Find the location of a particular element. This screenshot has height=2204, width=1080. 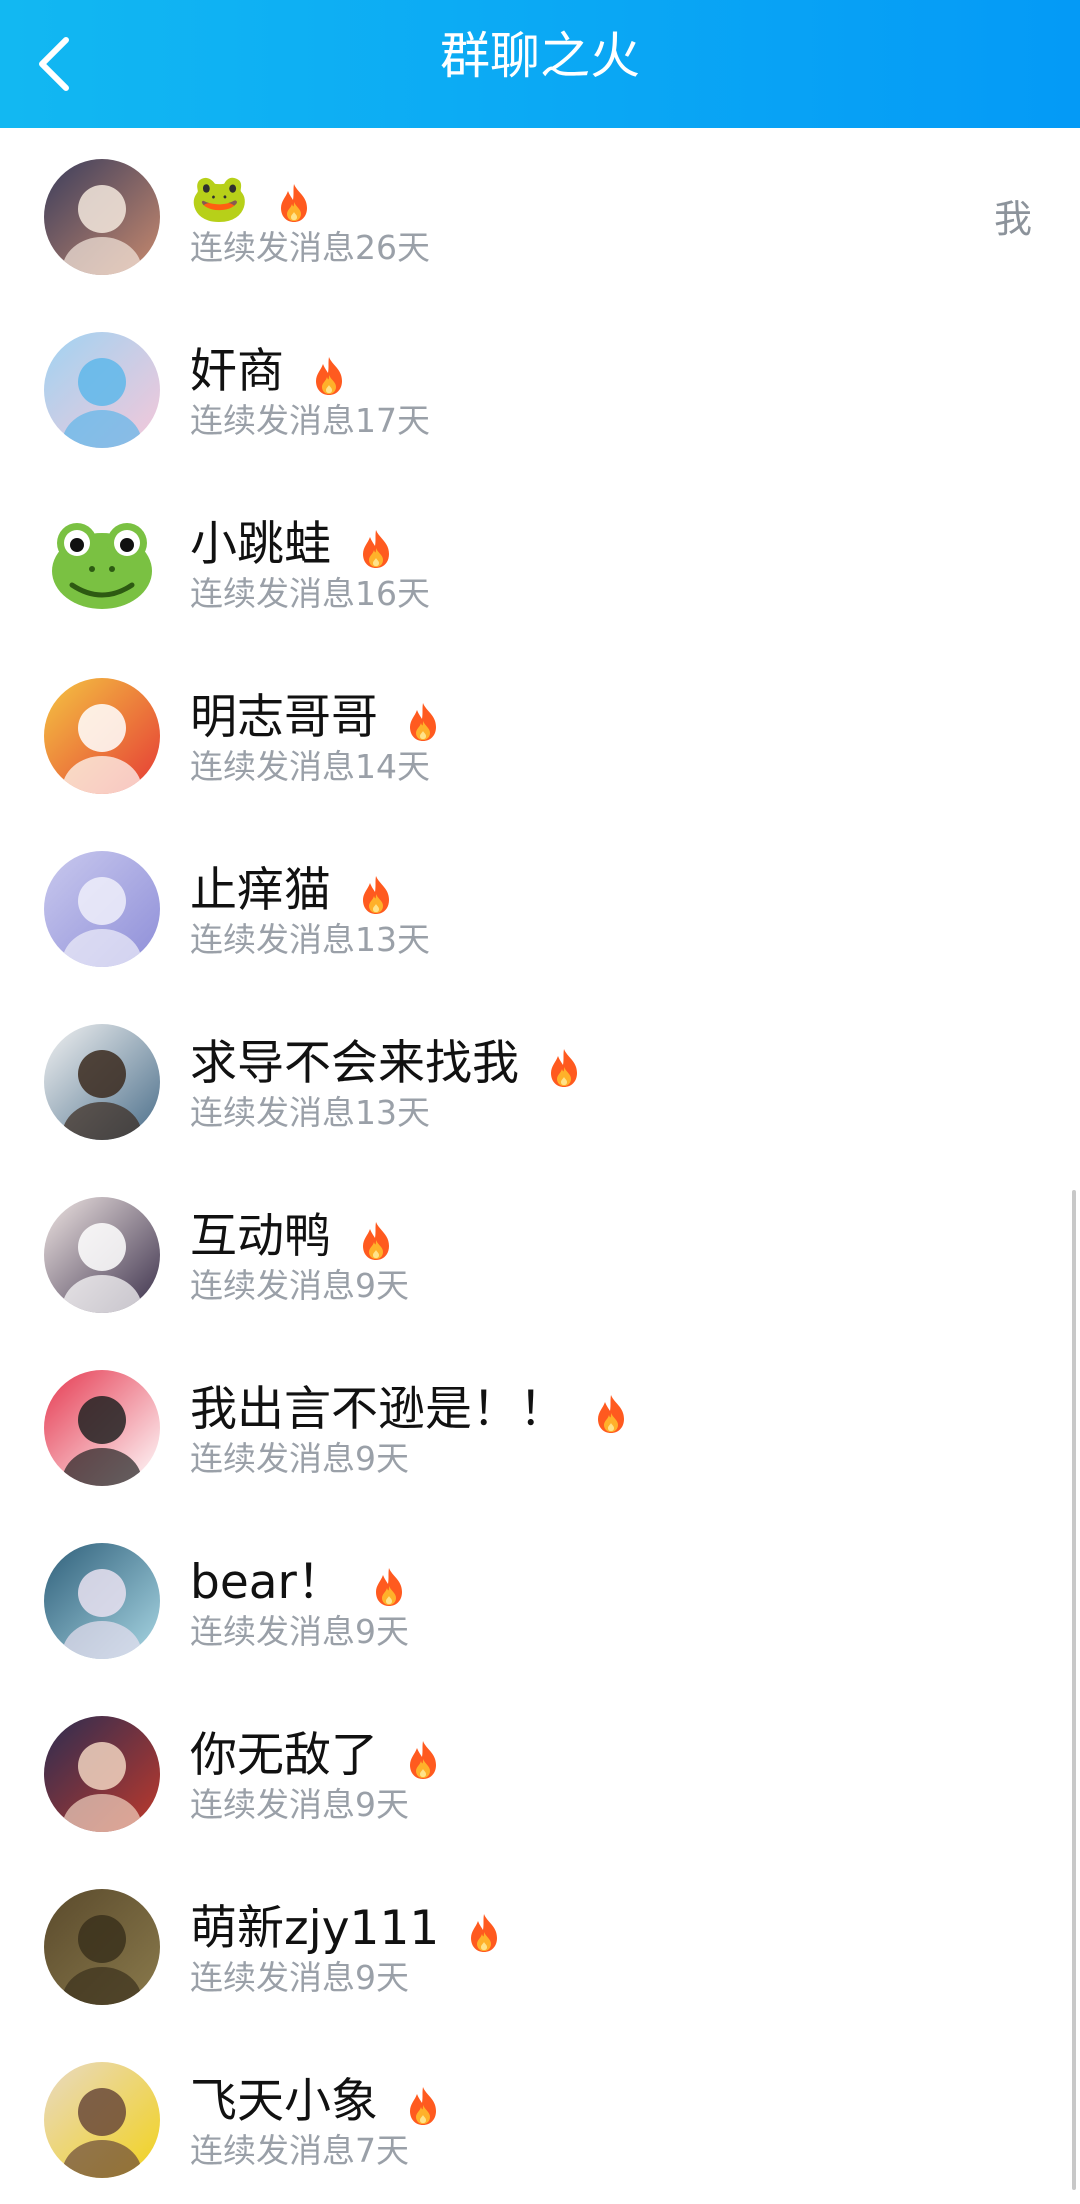

member-name: 求导不会来找我 is located at coordinates (354, 1063).